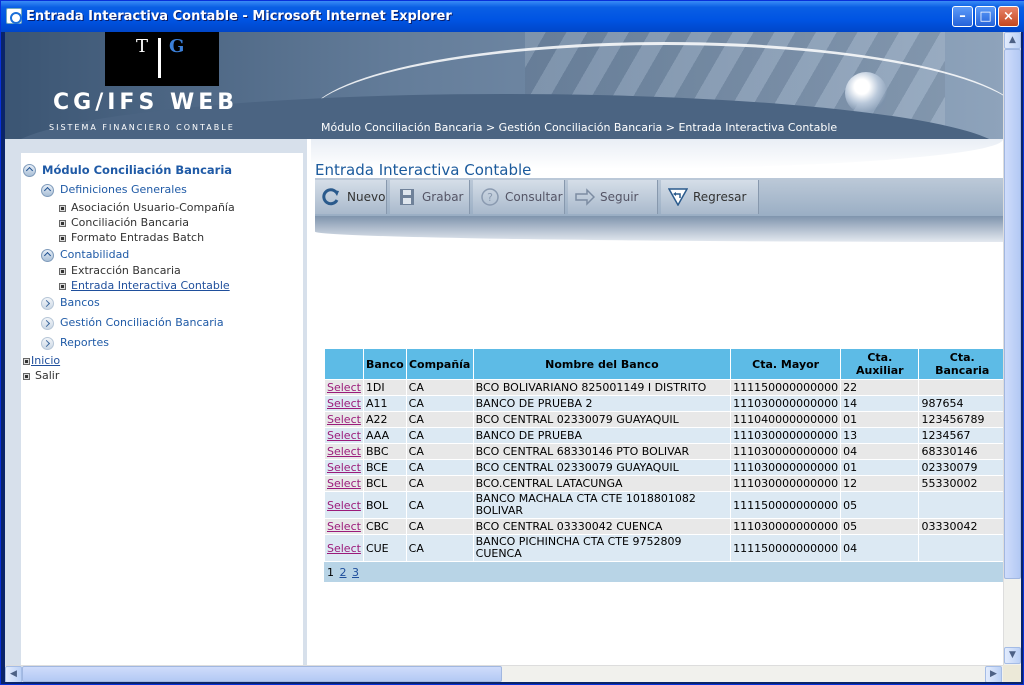  What do you see at coordinates (131, 237) in the screenshot?
I see `sidebar-item-formato-batch: Formato Entradas Batch` at bounding box center [131, 237].